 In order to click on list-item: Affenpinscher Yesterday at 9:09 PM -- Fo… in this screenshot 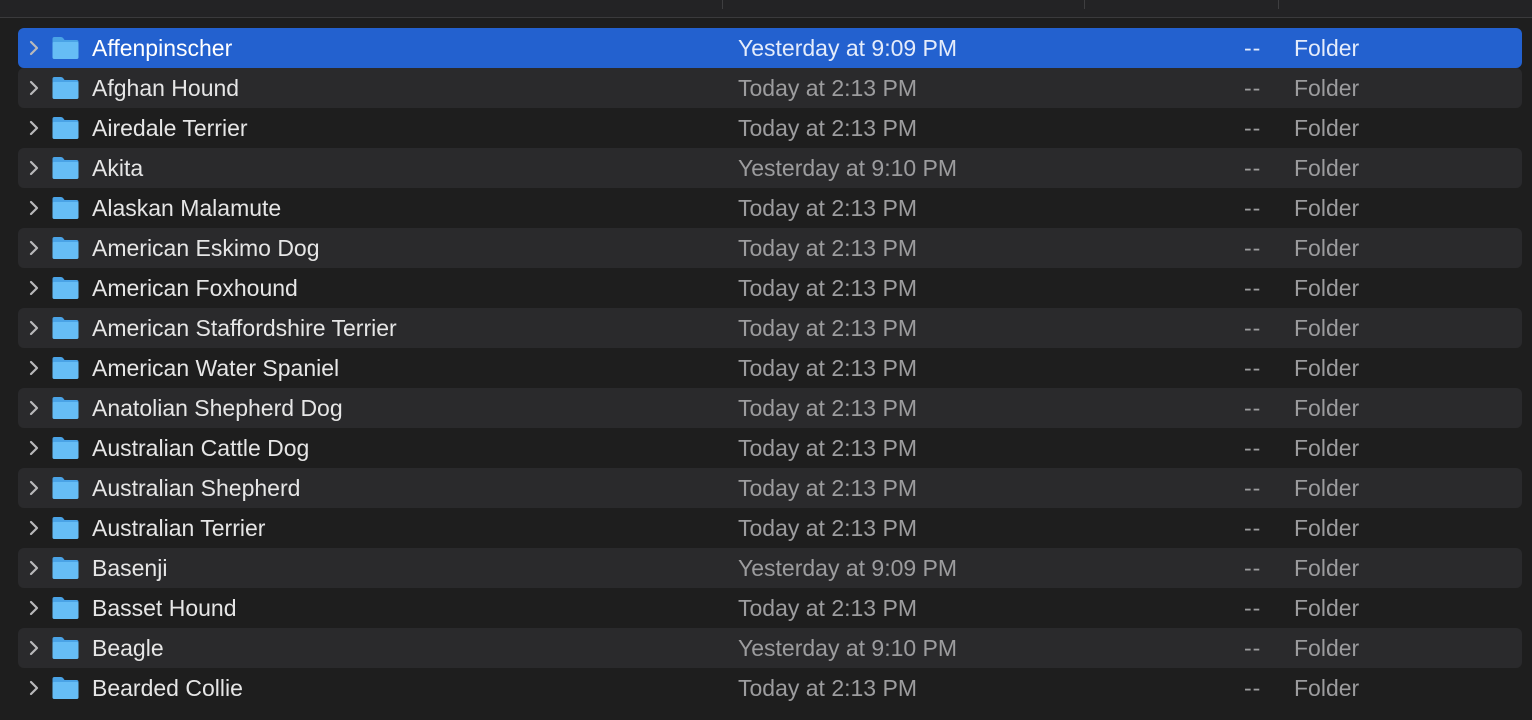, I will do `click(770, 48)`.